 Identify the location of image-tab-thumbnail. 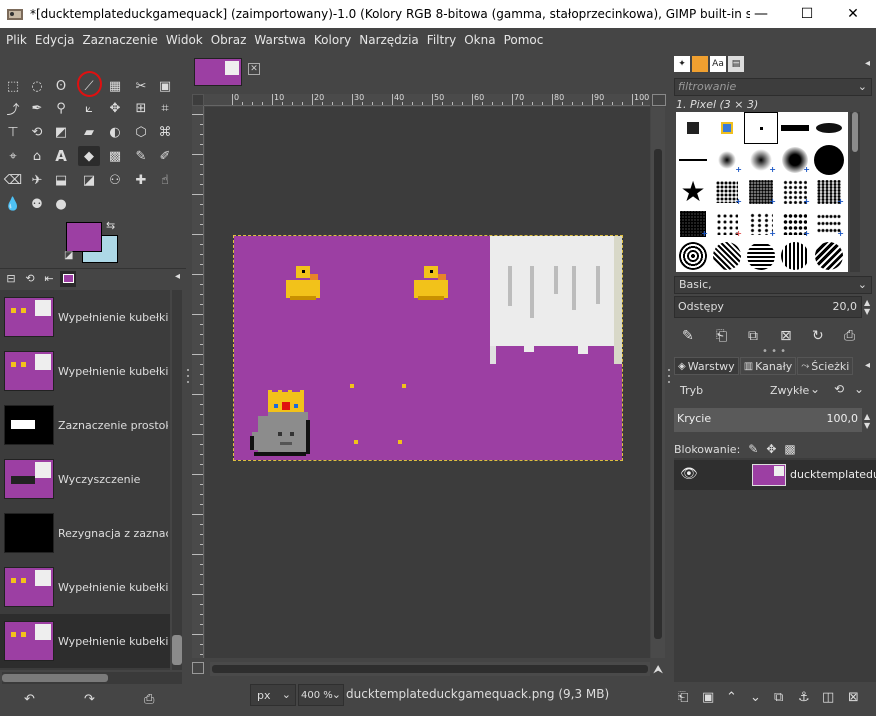
(218, 72).